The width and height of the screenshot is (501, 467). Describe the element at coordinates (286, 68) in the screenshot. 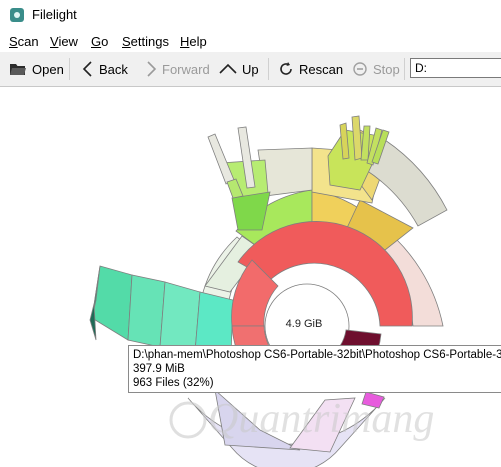

I see `refresh-icon` at that location.